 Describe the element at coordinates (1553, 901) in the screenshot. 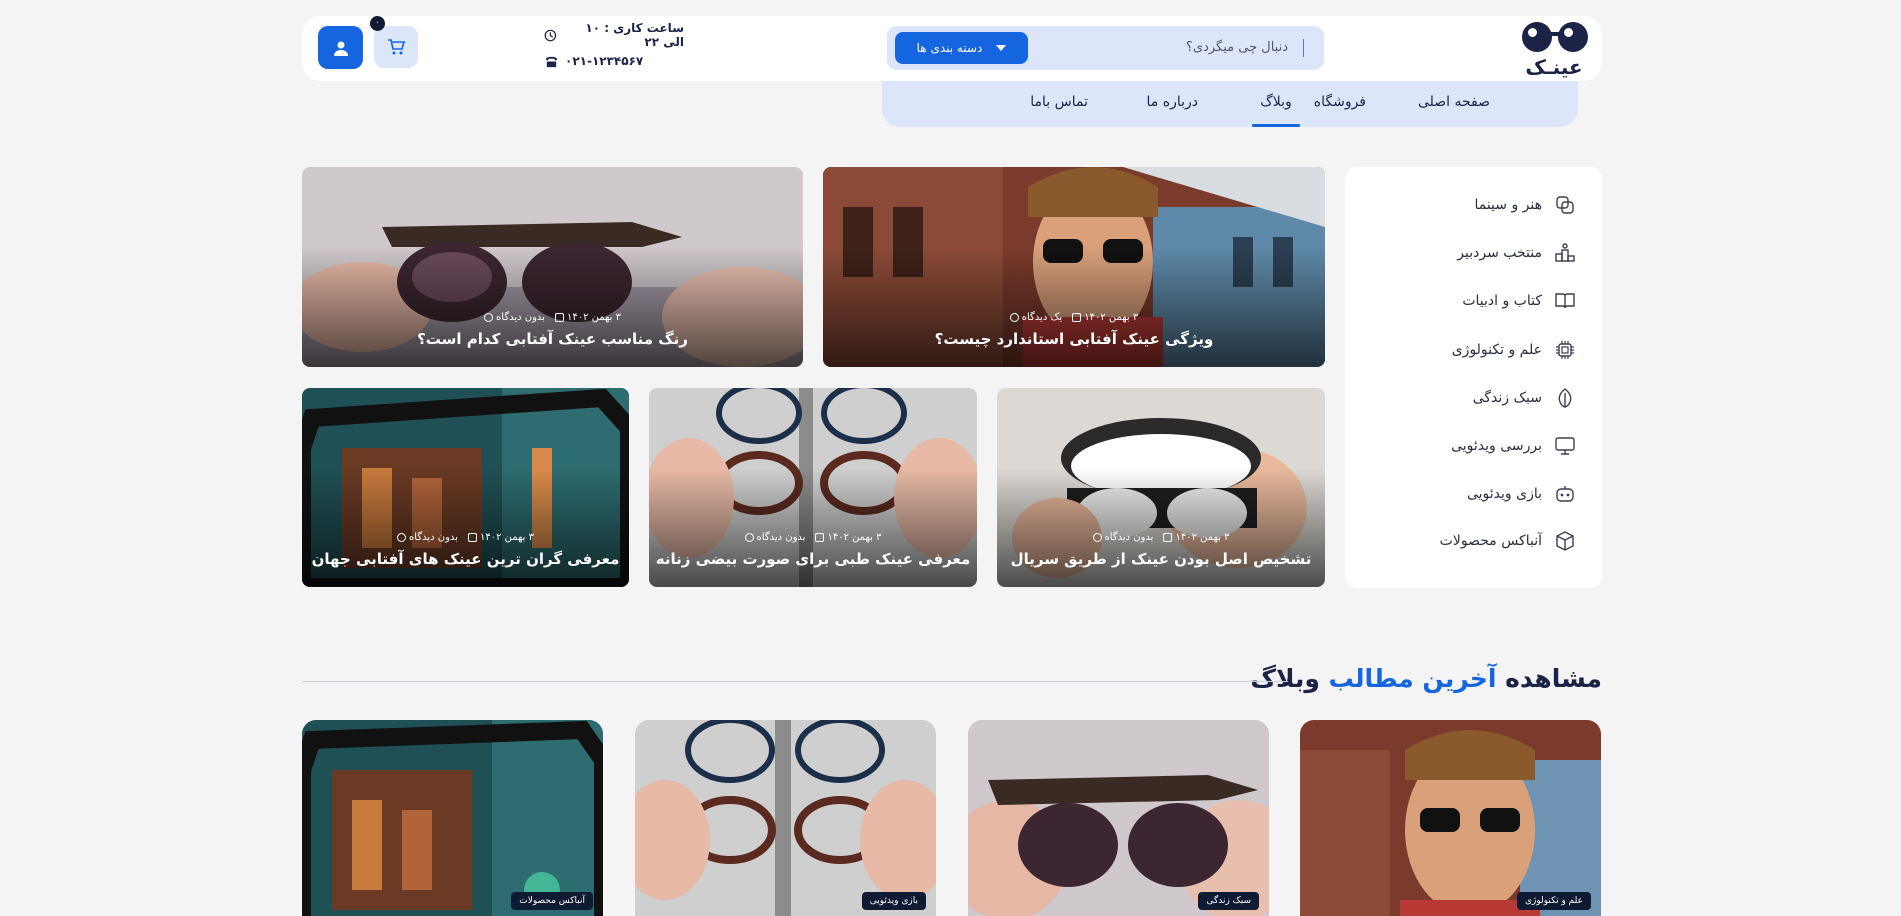

I see `category-tag: علم و تکنولوژی` at that location.